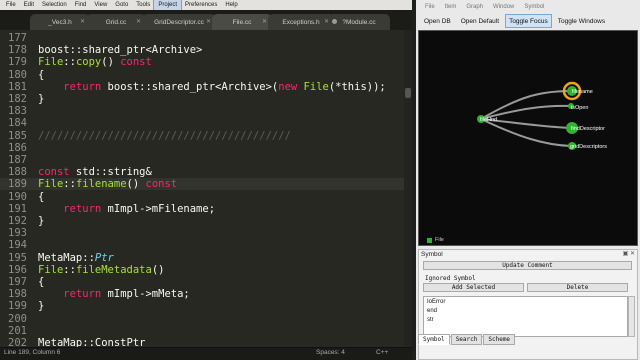 This screenshot has height=360, width=640. What do you see at coordinates (525, 316) in the screenshot?
I see `ignored-symbol-list: IoError end str` at bounding box center [525, 316].